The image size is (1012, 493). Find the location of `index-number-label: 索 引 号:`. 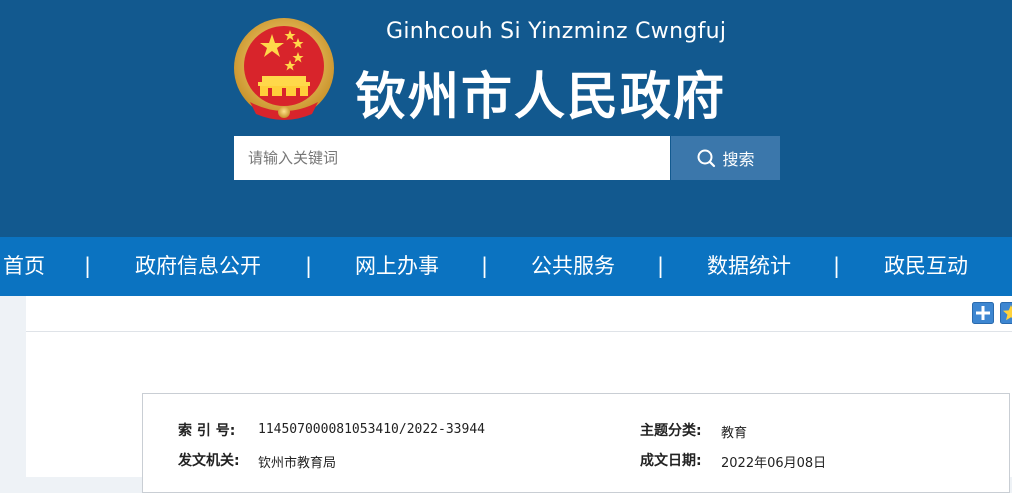

index-number-label: 索 引 号: is located at coordinates (206, 430).